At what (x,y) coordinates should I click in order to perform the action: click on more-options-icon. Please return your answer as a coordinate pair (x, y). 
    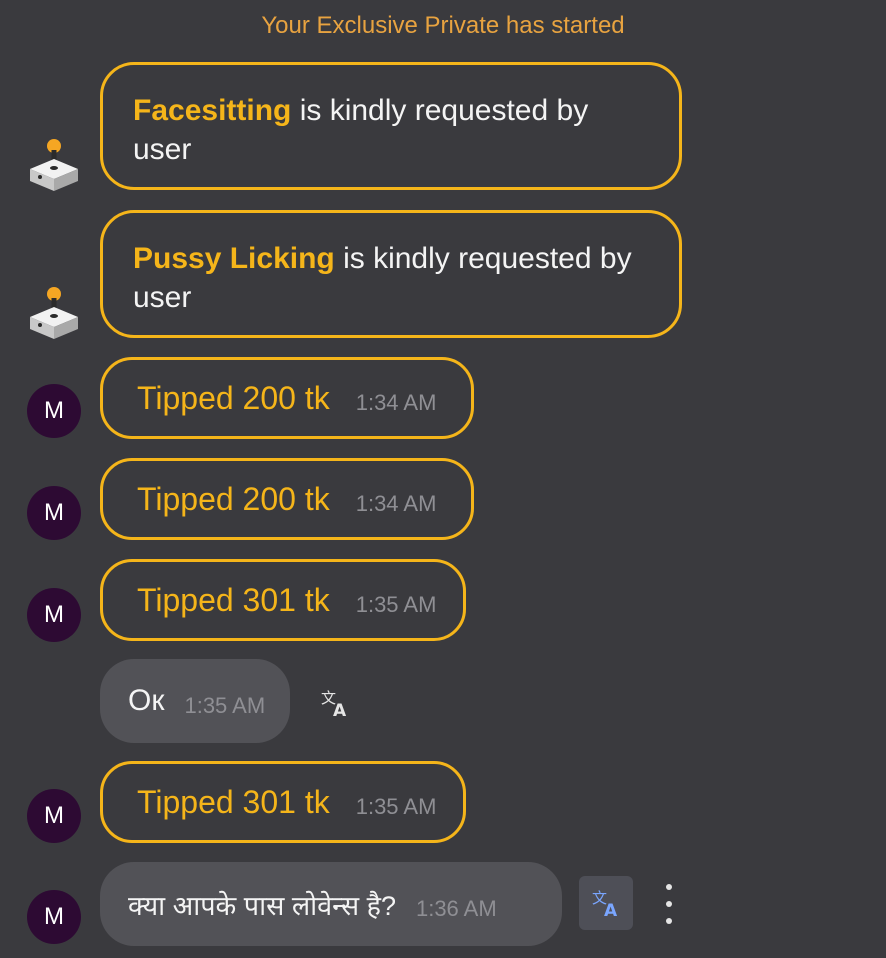
    Looking at the image, I should click on (669, 904).